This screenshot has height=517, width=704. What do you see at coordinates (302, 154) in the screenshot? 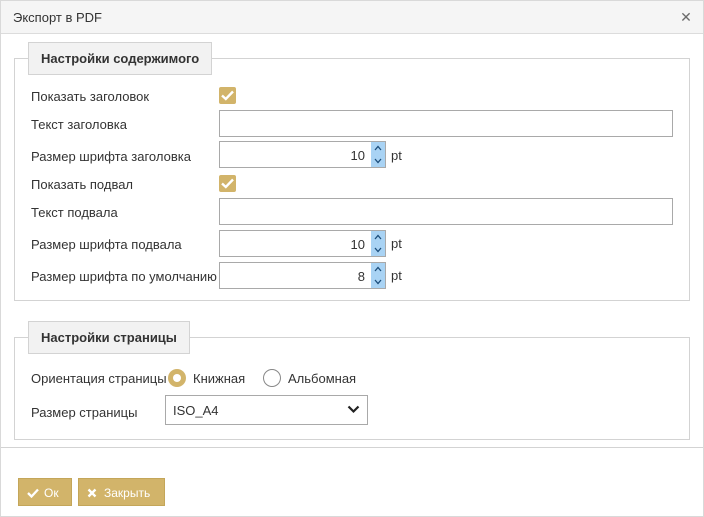
I see `header-font-size-stepper: 10` at bounding box center [302, 154].